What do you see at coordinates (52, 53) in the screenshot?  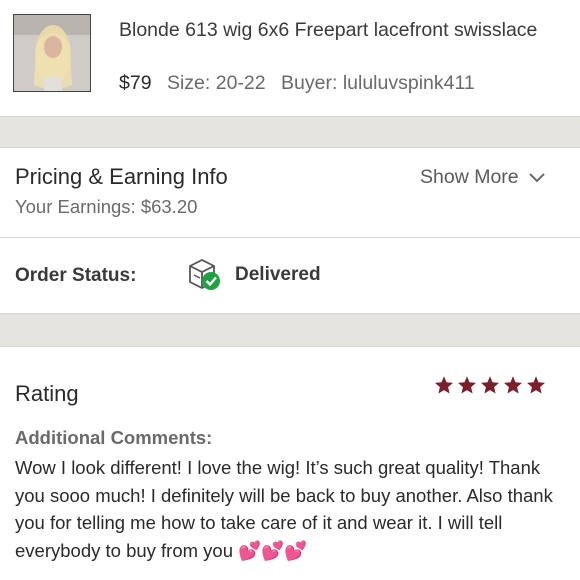 I see `product-thumbnail` at bounding box center [52, 53].